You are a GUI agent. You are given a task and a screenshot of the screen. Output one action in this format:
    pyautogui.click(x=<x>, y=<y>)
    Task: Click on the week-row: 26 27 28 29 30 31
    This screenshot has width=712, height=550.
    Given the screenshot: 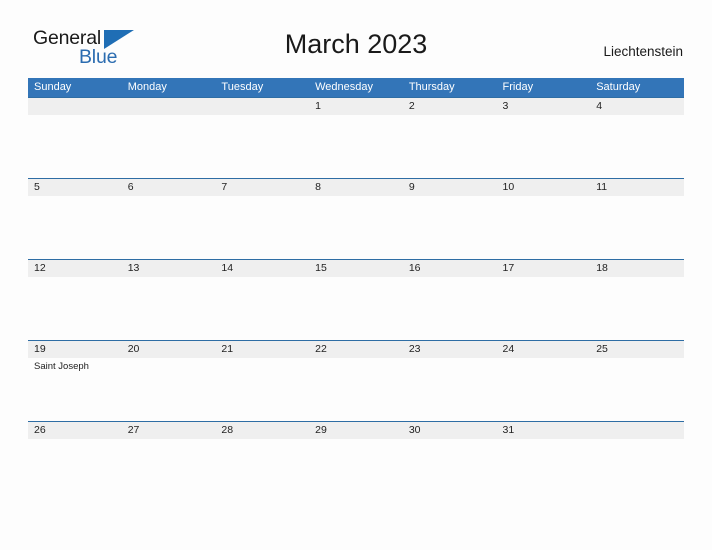 What is the action you would take?
    pyautogui.click(x=356, y=461)
    